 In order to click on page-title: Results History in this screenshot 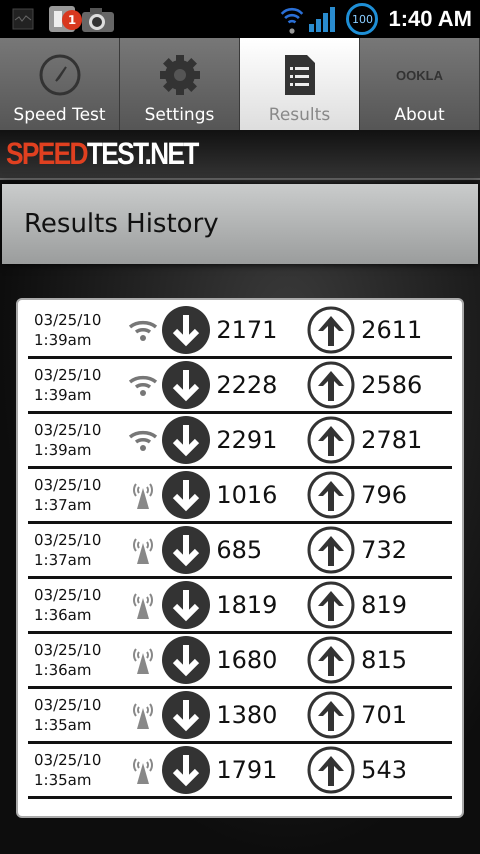, I will do `click(121, 224)`.